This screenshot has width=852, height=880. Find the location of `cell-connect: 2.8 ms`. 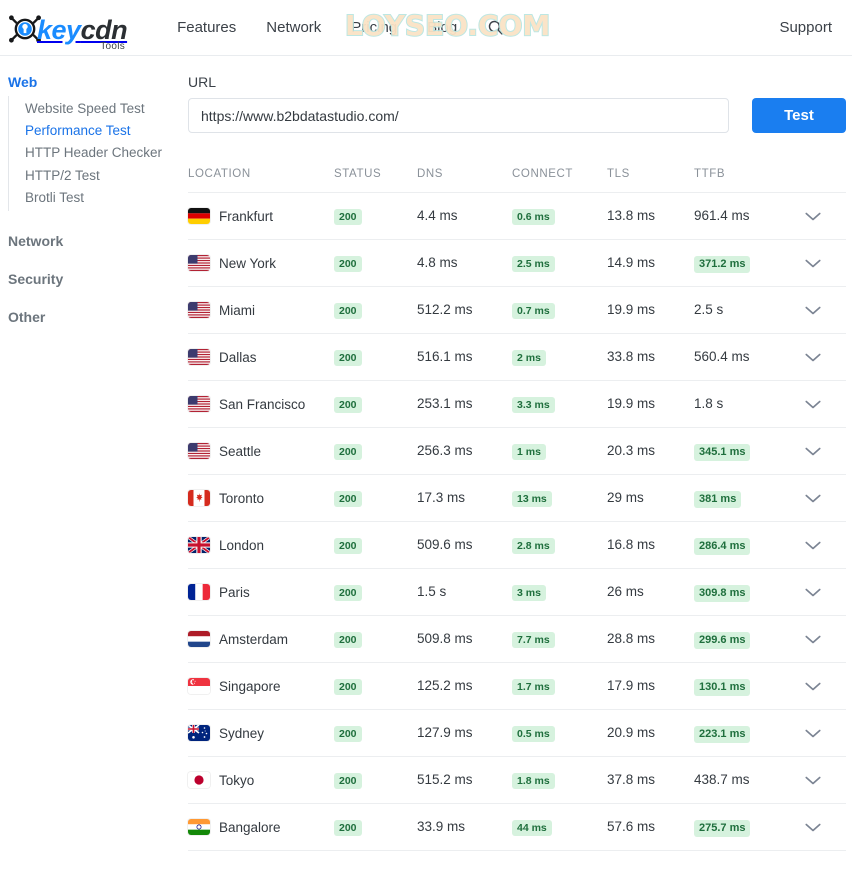

cell-connect: 2.8 ms is located at coordinates (559, 545).